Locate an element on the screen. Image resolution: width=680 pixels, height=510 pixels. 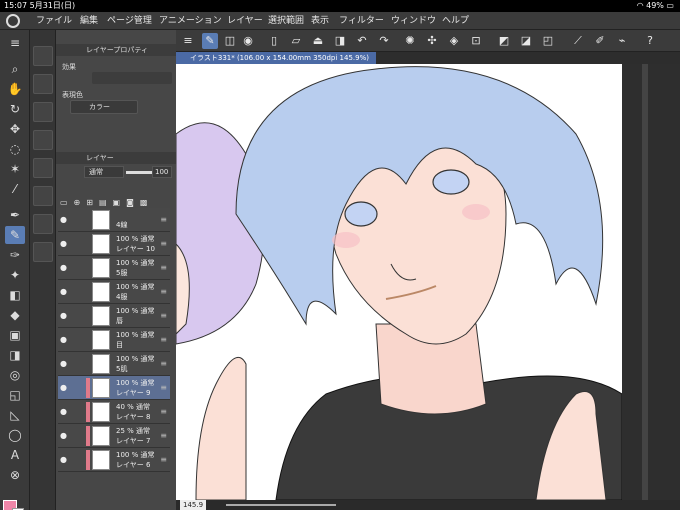
new-file-icon: ▯ is located at coordinates (274, 41).